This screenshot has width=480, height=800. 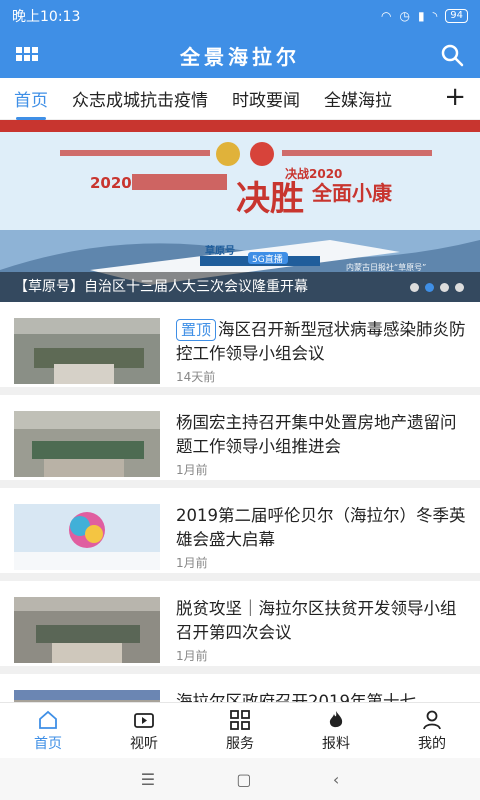 I want to click on alarm-icon: ◷, so click(x=404, y=16).